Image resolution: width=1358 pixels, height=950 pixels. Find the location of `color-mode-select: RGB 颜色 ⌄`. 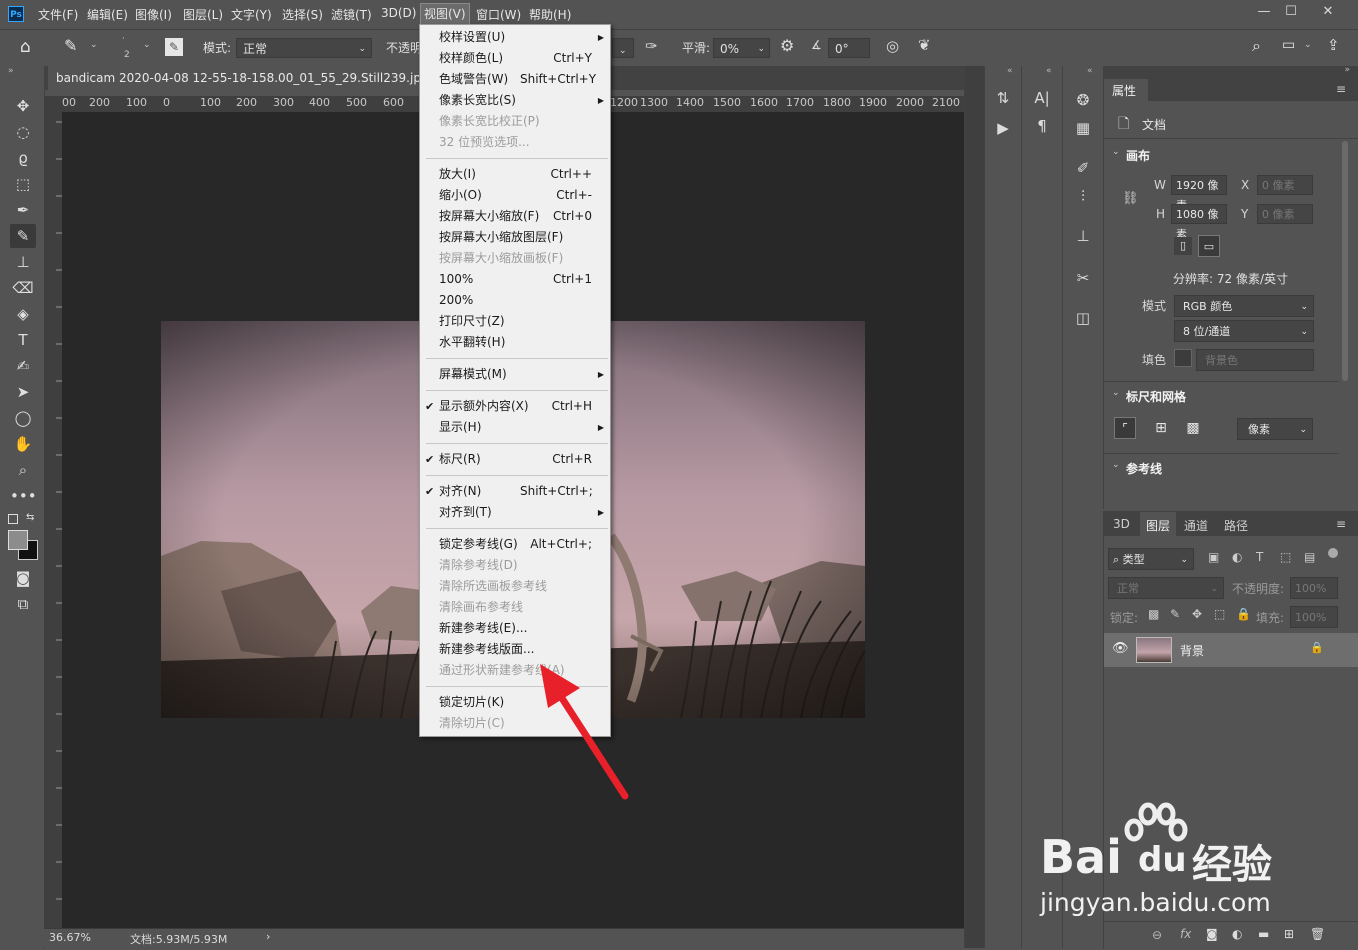

color-mode-select: RGB 颜色 ⌄ is located at coordinates (1244, 306).